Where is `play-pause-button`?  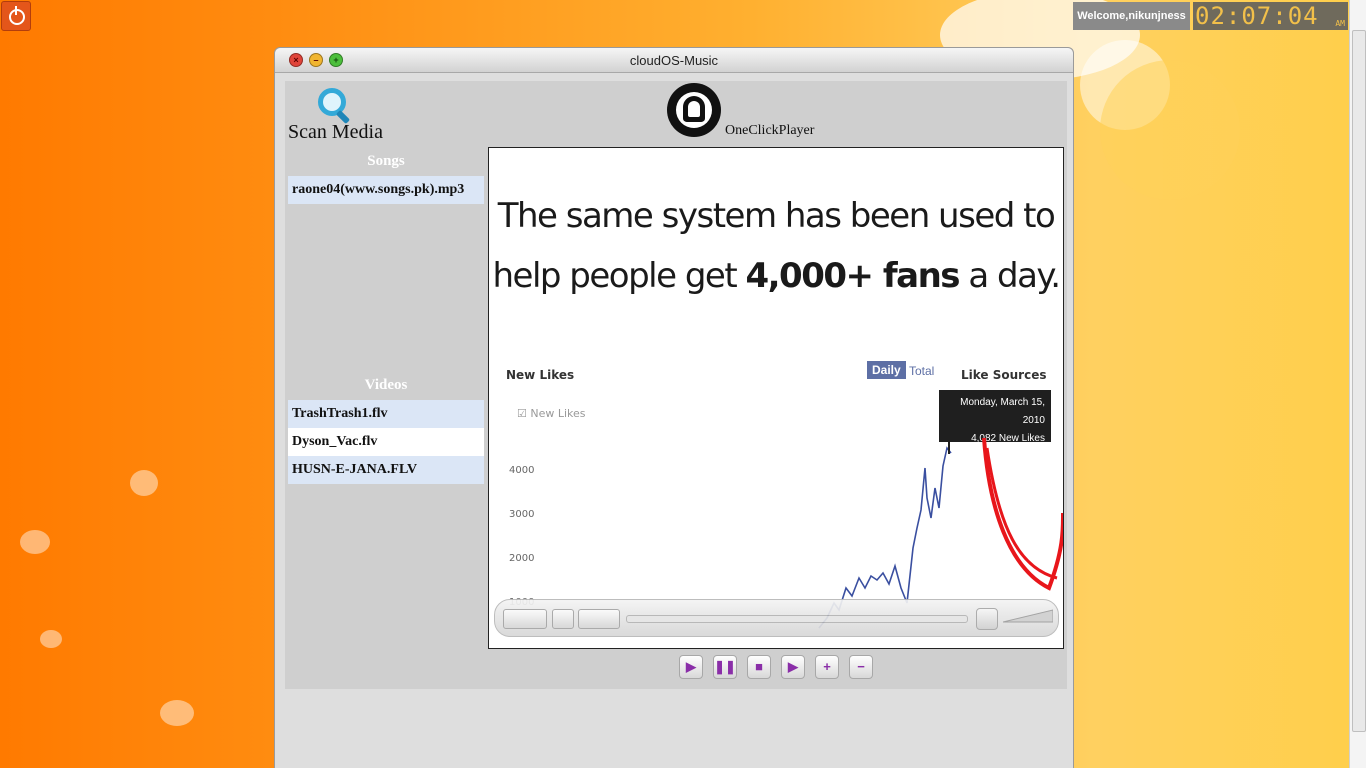 play-pause-button is located at coordinates (525, 619).